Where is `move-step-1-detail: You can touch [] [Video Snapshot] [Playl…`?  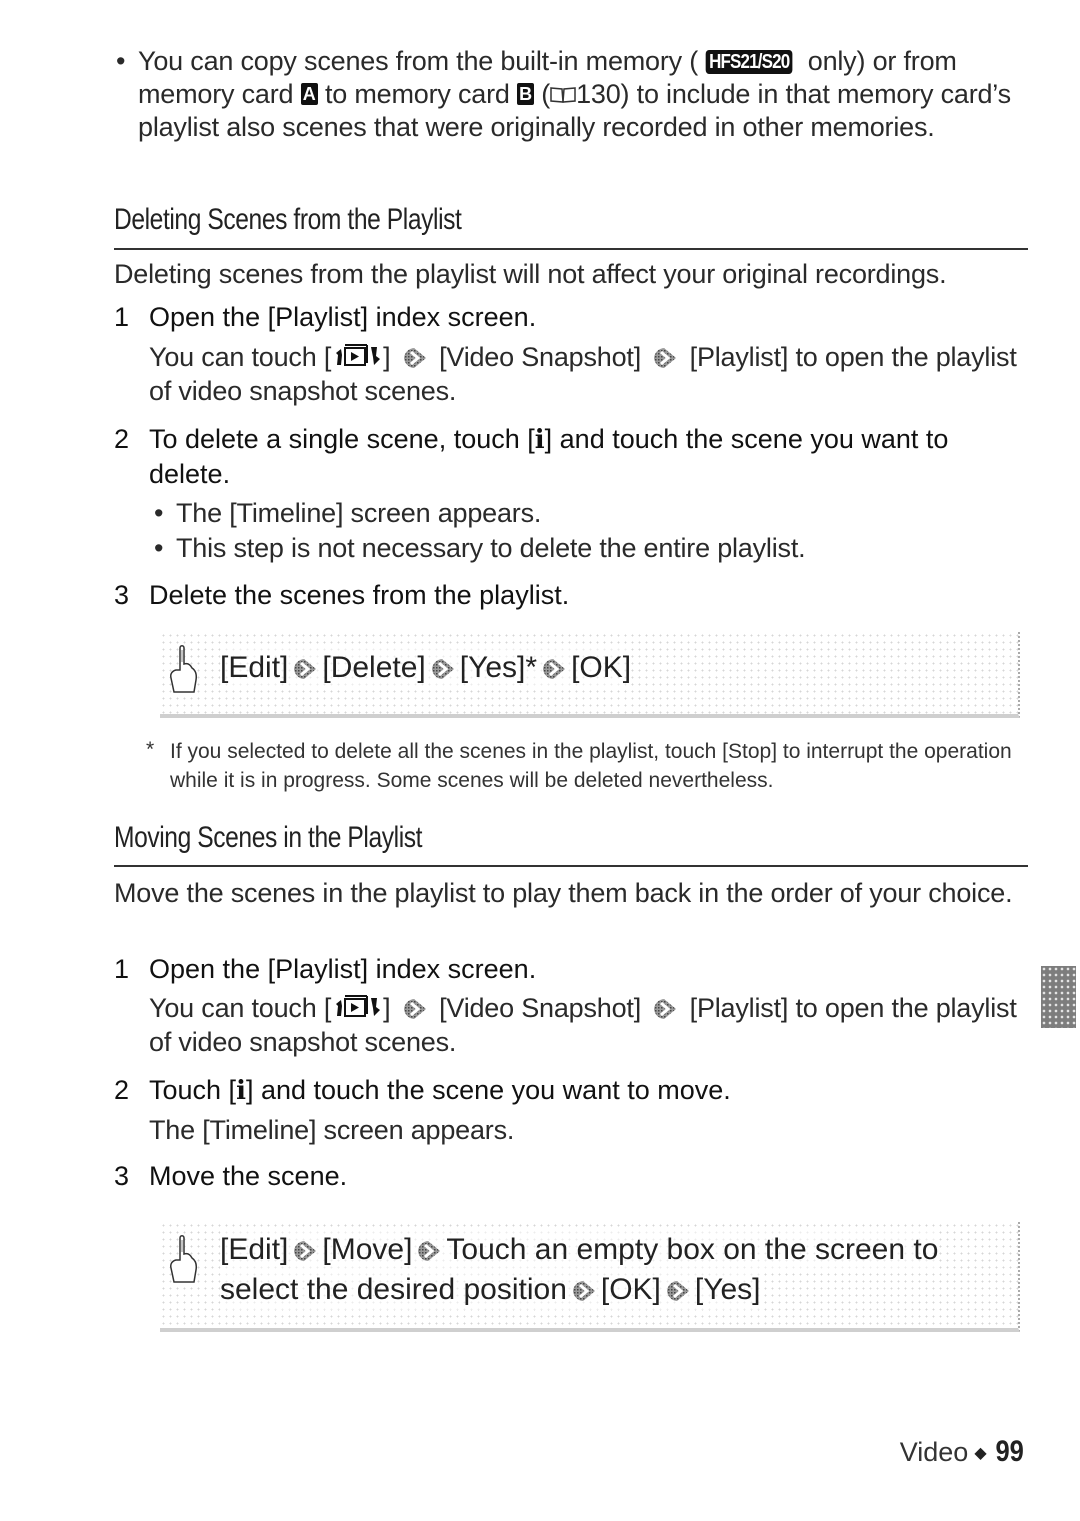
move-step-1-detail: You can touch [] [Video Snapshot] [Playl… is located at coordinates (583, 1025).